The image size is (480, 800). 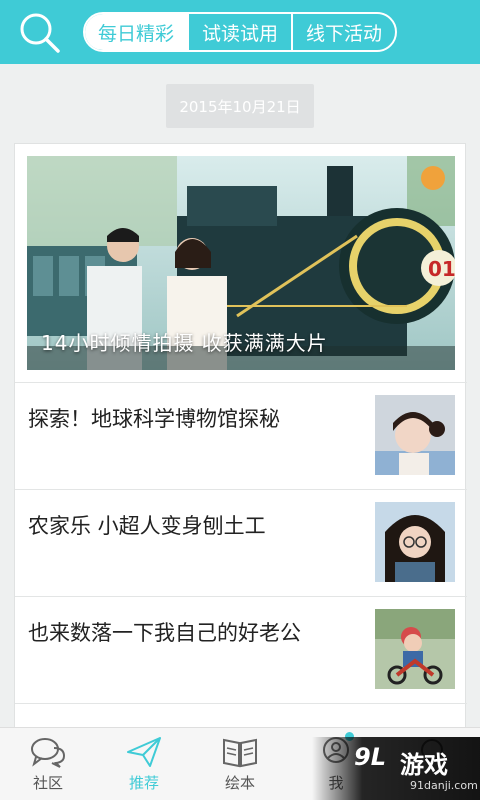 I want to click on date-label: 2015年10月21日, so click(x=240, y=106).